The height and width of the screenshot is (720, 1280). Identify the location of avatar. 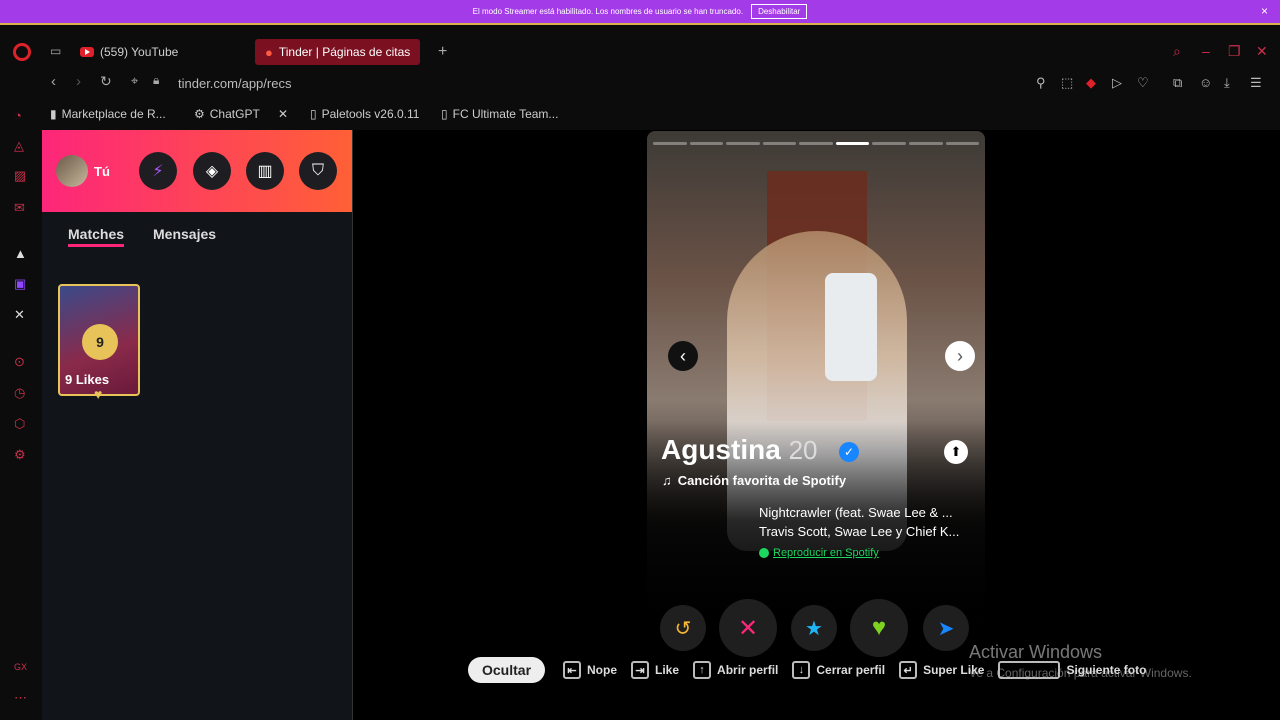
(72, 171).